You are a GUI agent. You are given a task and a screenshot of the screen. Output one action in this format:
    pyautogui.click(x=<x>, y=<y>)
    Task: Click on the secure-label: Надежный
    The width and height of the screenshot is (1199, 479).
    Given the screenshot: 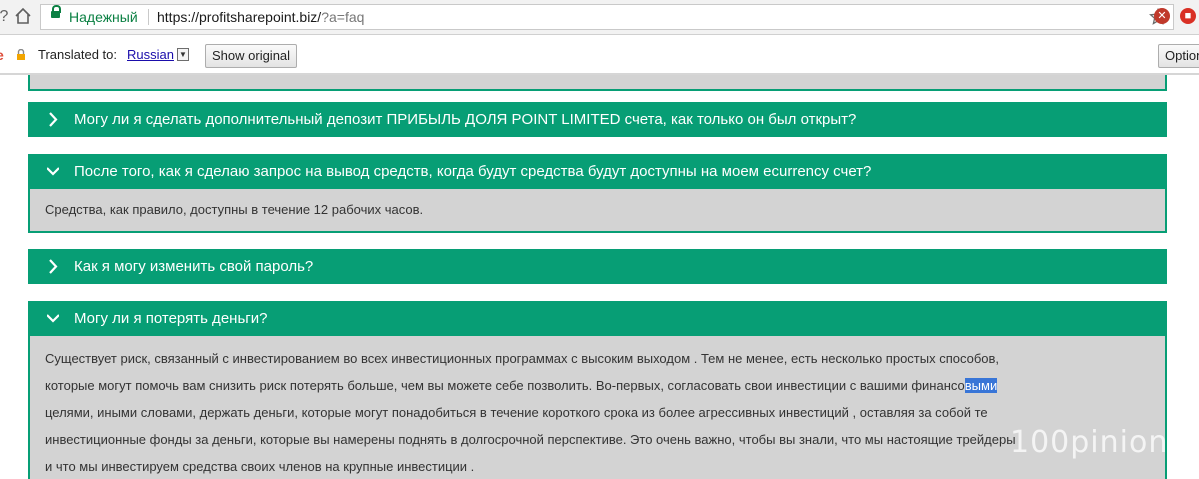 What is the action you would take?
    pyautogui.click(x=103, y=17)
    